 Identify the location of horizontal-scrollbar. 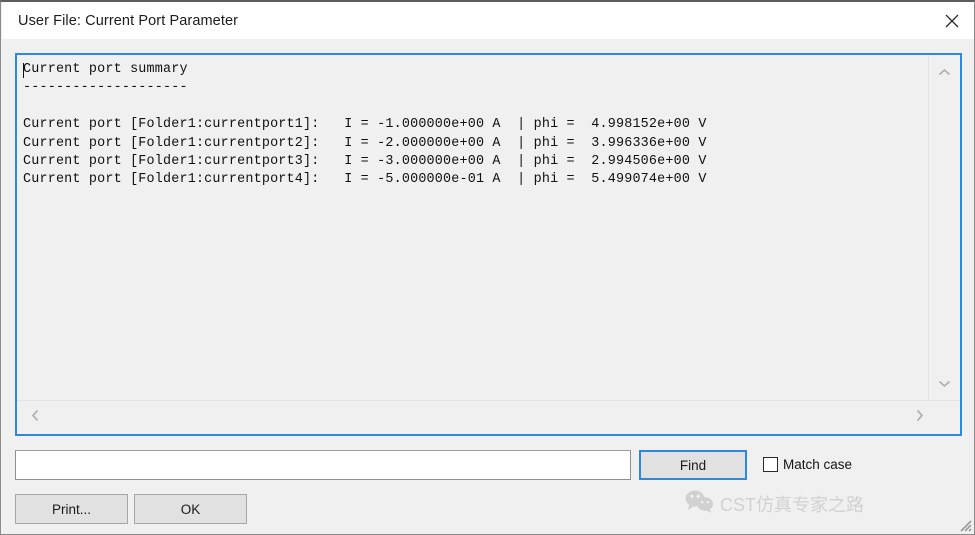
(488, 417).